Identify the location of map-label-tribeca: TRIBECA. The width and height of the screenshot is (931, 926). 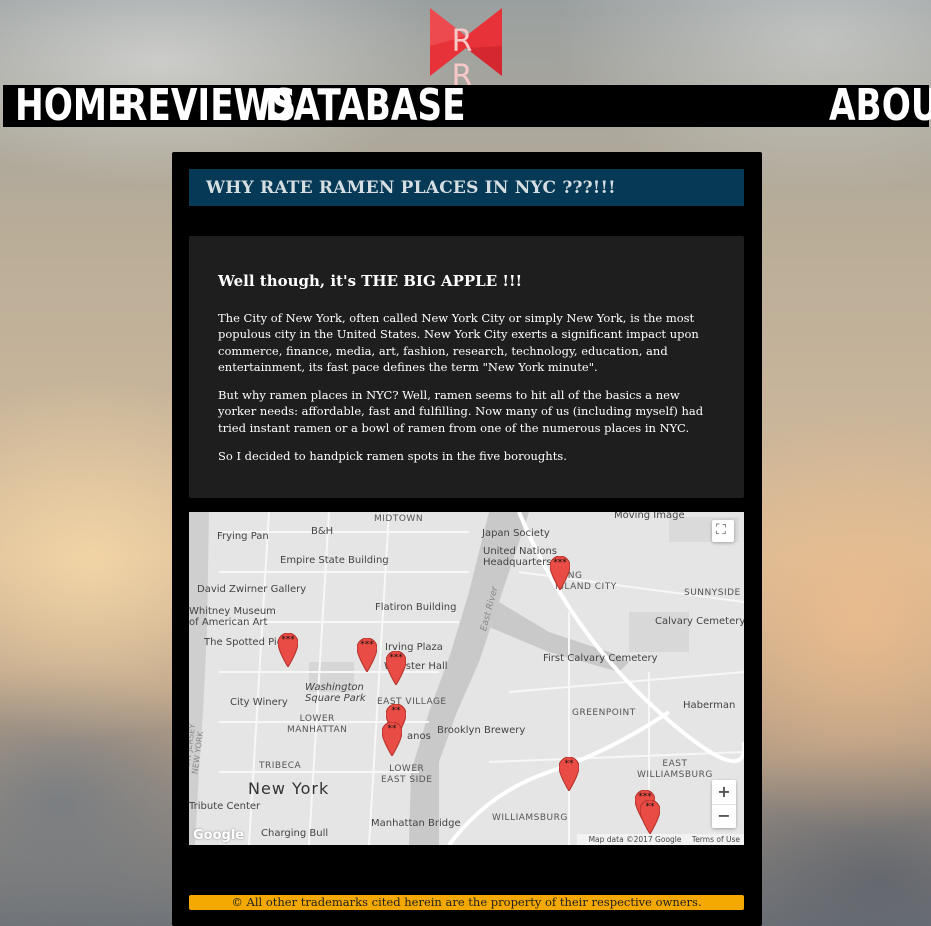
(280, 766).